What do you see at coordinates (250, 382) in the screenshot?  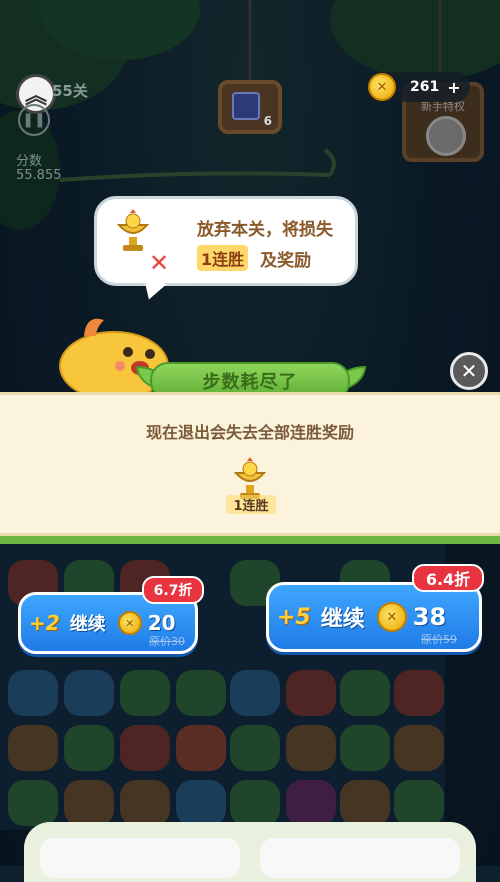 I see `dialog-title: 步数耗尽了` at bounding box center [250, 382].